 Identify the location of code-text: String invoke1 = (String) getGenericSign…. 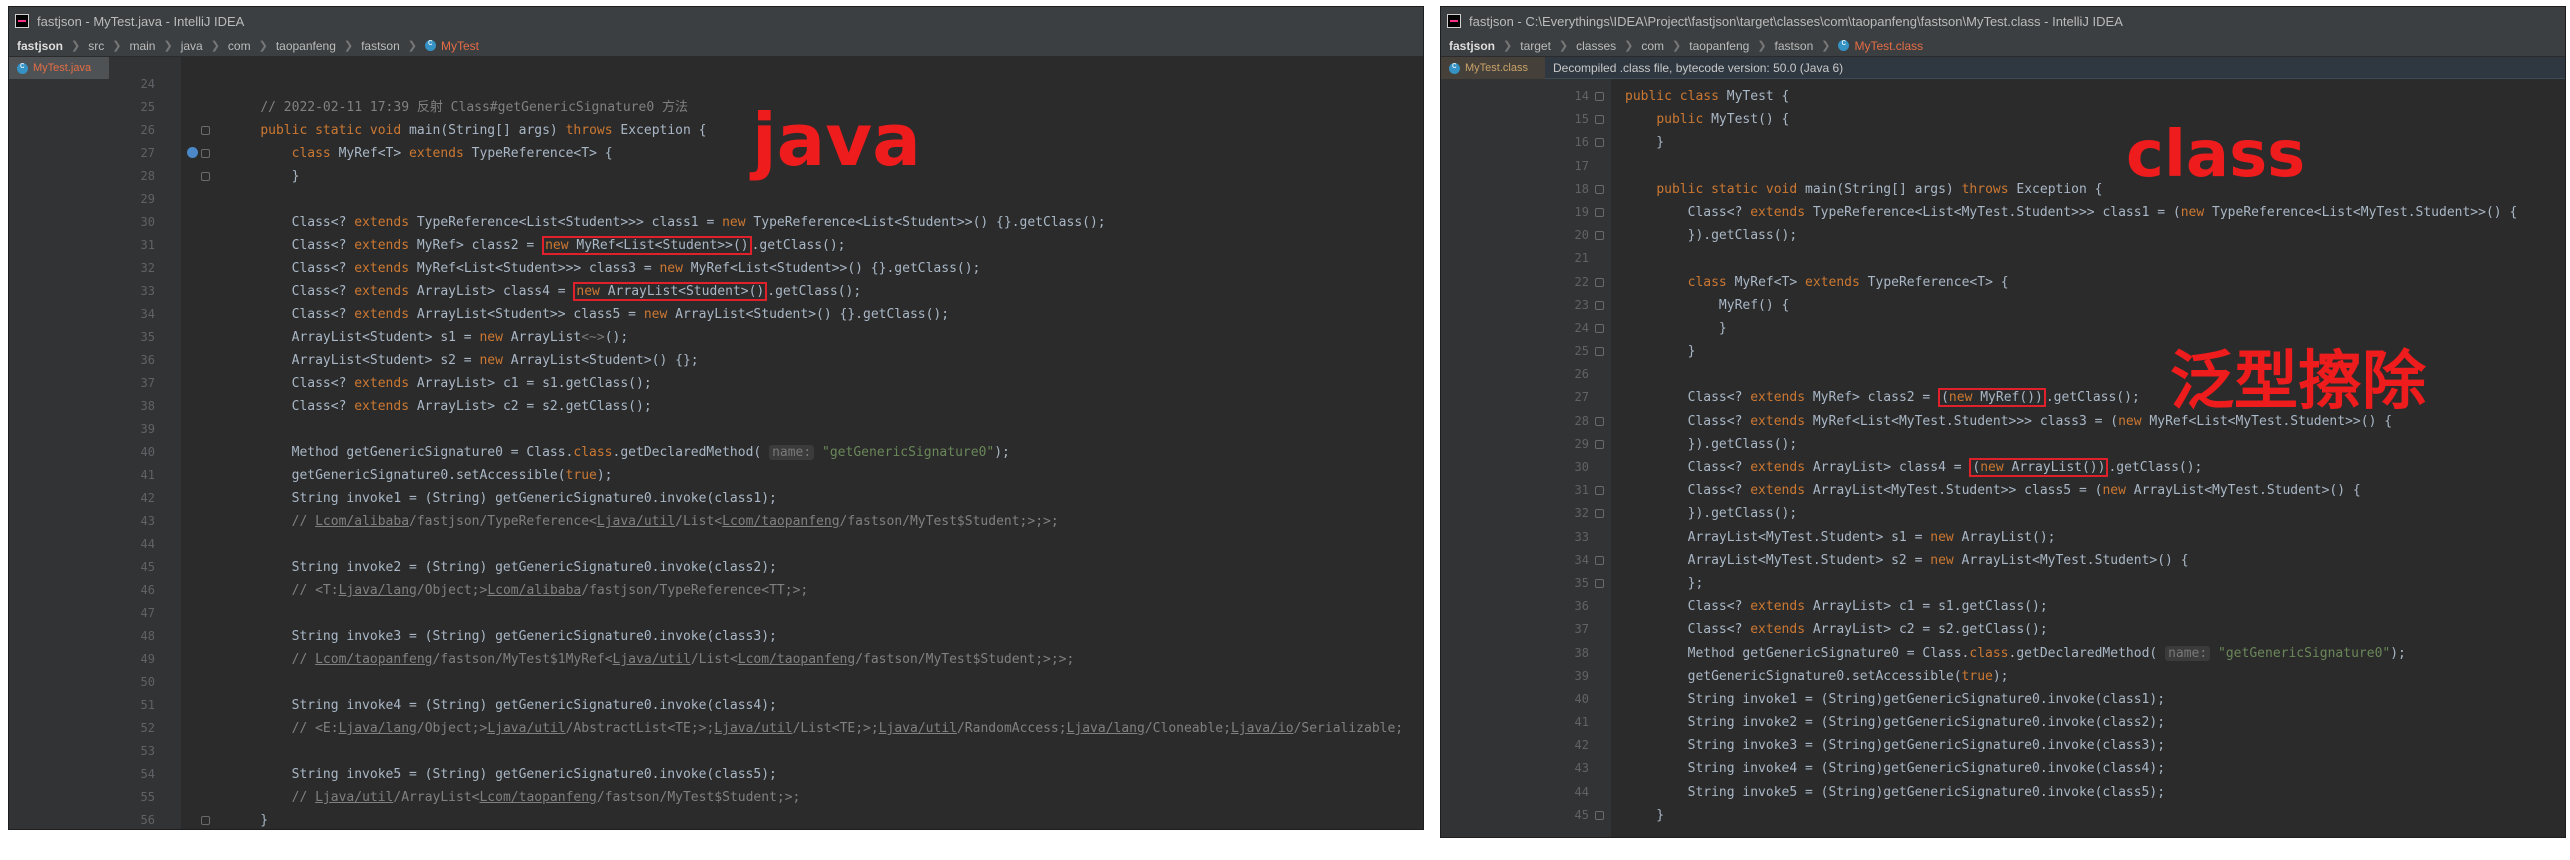
(503, 498).